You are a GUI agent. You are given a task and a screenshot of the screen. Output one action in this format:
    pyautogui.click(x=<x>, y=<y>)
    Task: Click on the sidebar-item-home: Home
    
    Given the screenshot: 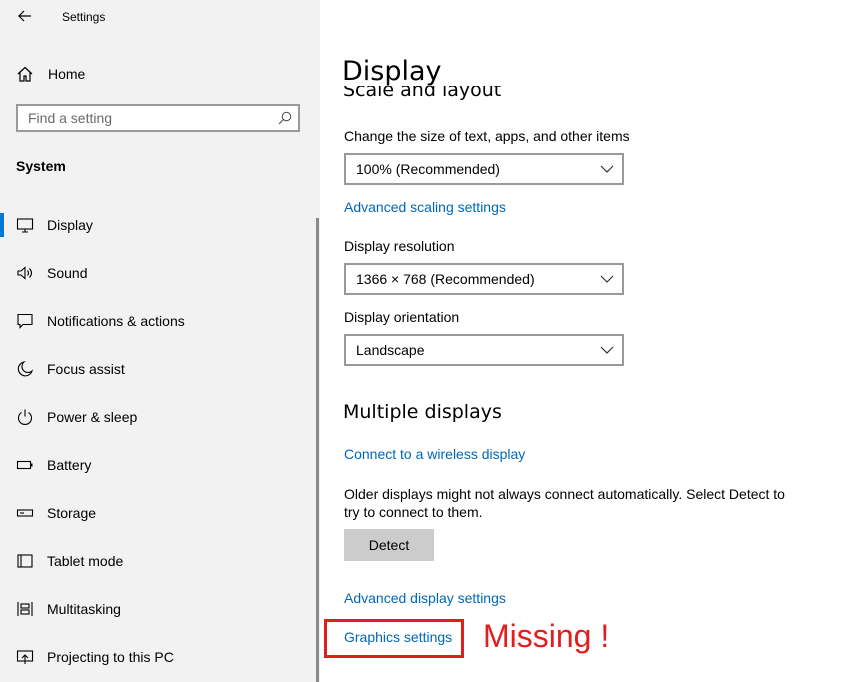 What is the action you would take?
    pyautogui.click(x=159, y=74)
    